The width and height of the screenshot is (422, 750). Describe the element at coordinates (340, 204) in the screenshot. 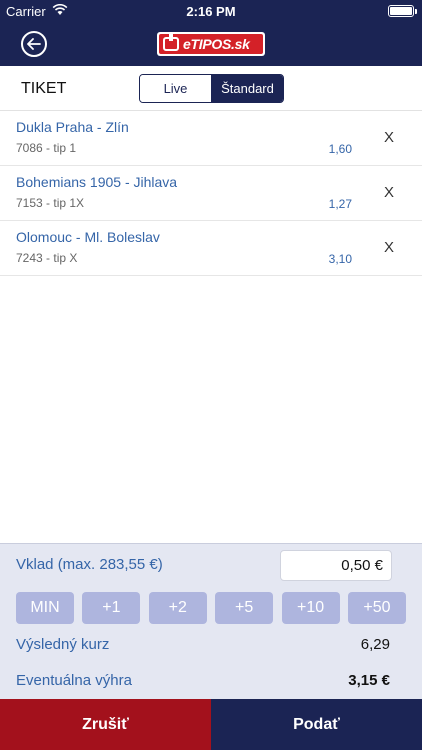

I see `bet-odd: 1,27` at that location.